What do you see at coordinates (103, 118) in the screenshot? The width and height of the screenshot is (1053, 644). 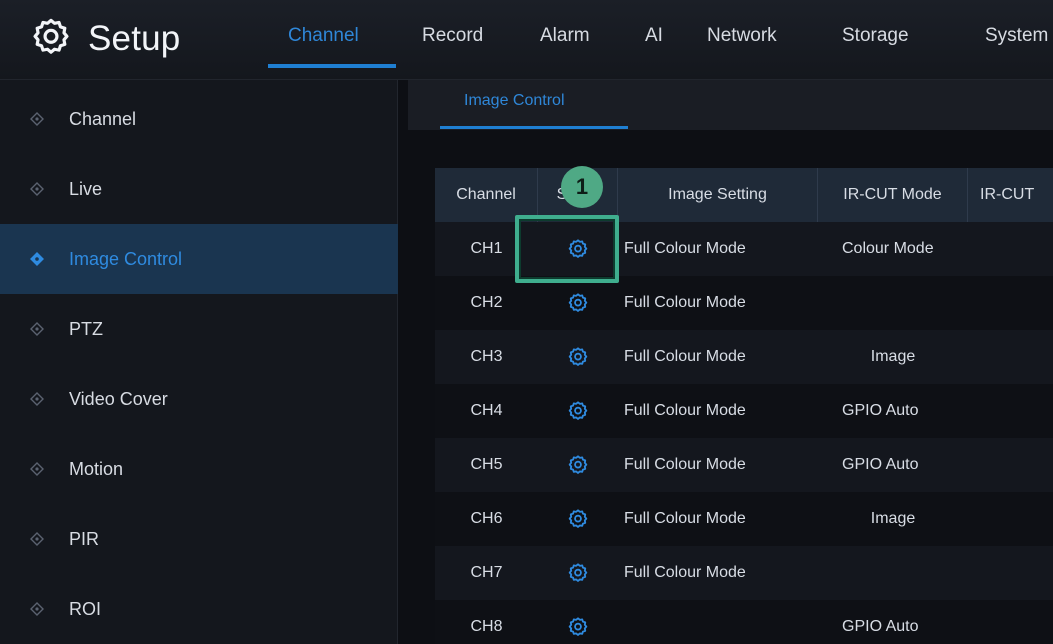 I see `sidebar-item-label: Channel` at bounding box center [103, 118].